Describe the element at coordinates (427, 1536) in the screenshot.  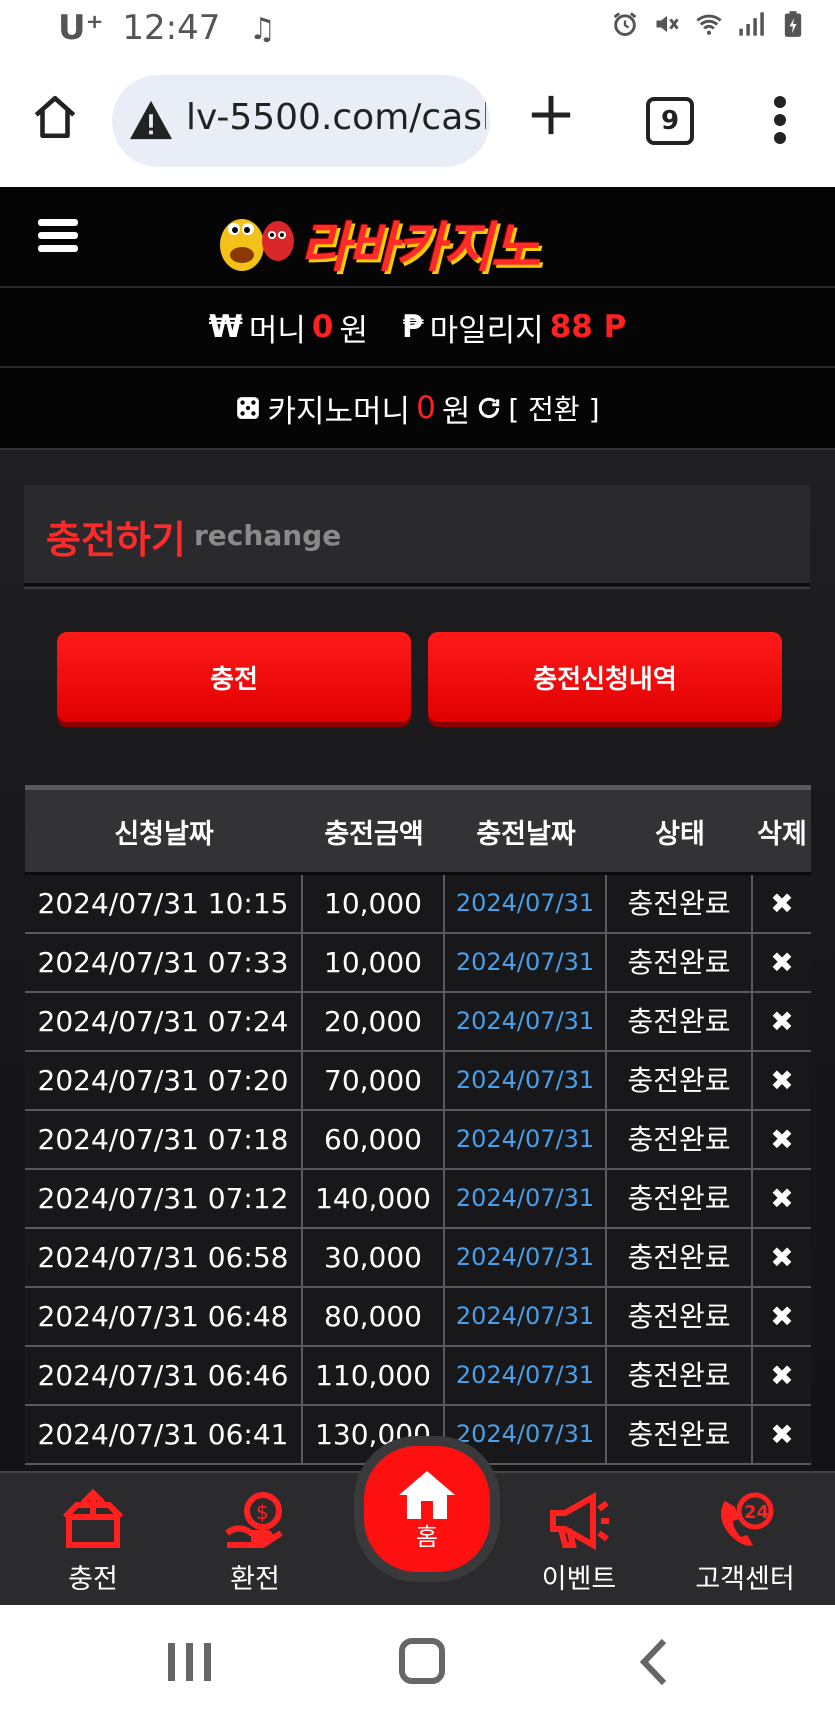
I see `nav-home-label: 홈` at that location.